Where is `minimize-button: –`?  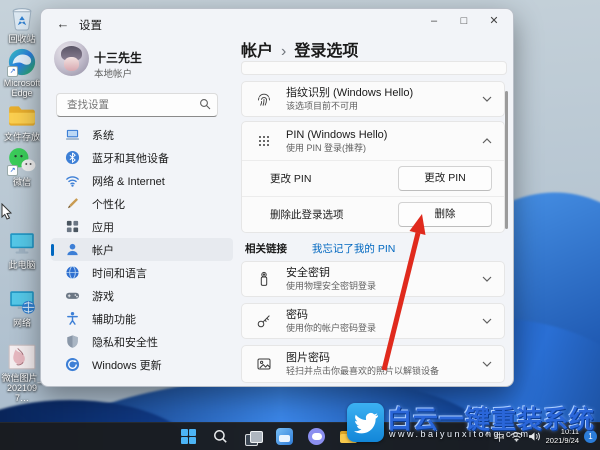 minimize-button: – is located at coordinates (434, 21).